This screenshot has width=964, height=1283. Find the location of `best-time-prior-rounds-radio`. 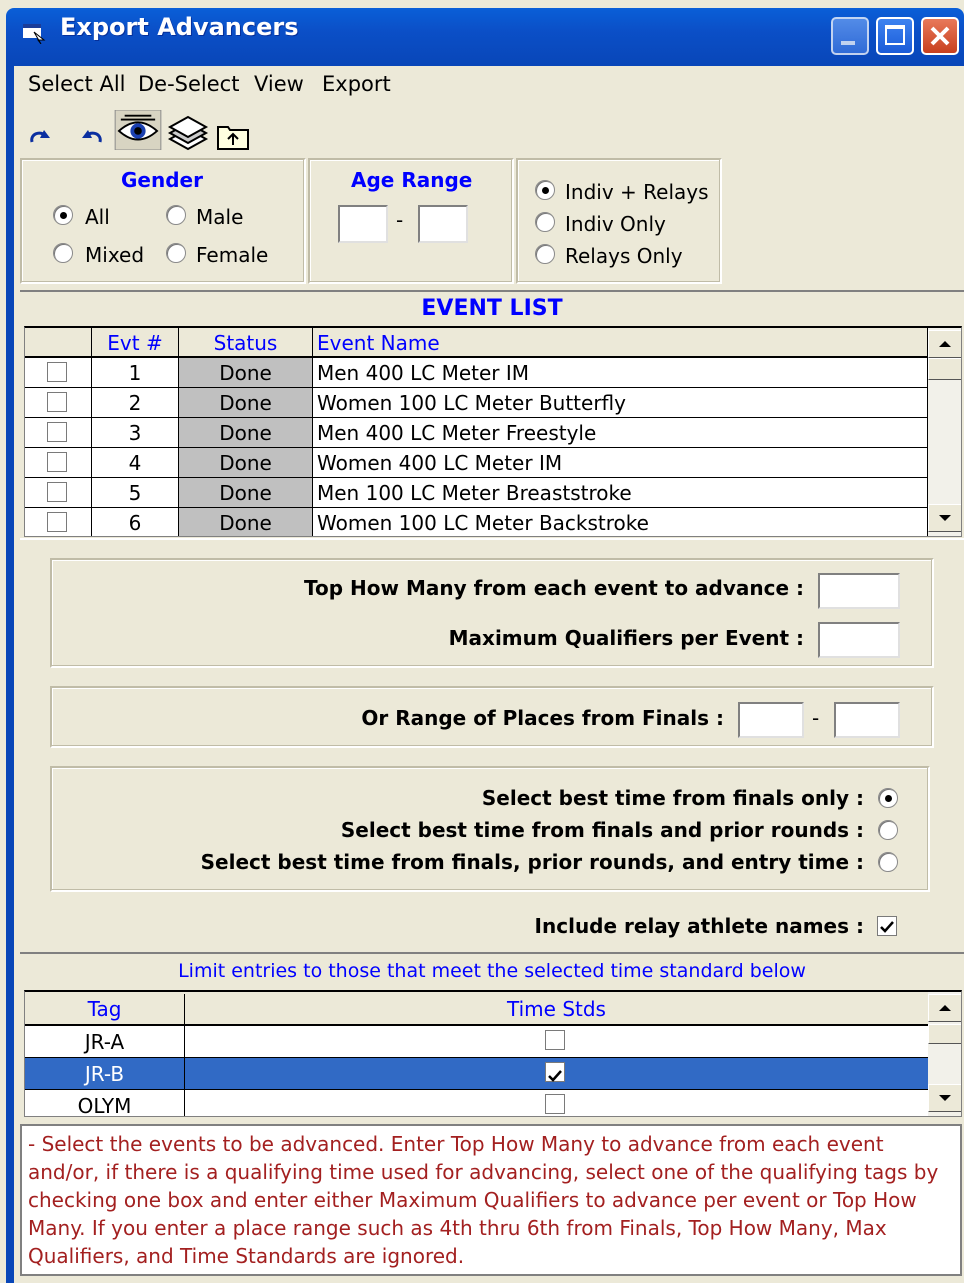

best-time-prior-rounds-radio is located at coordinates (888, 830).